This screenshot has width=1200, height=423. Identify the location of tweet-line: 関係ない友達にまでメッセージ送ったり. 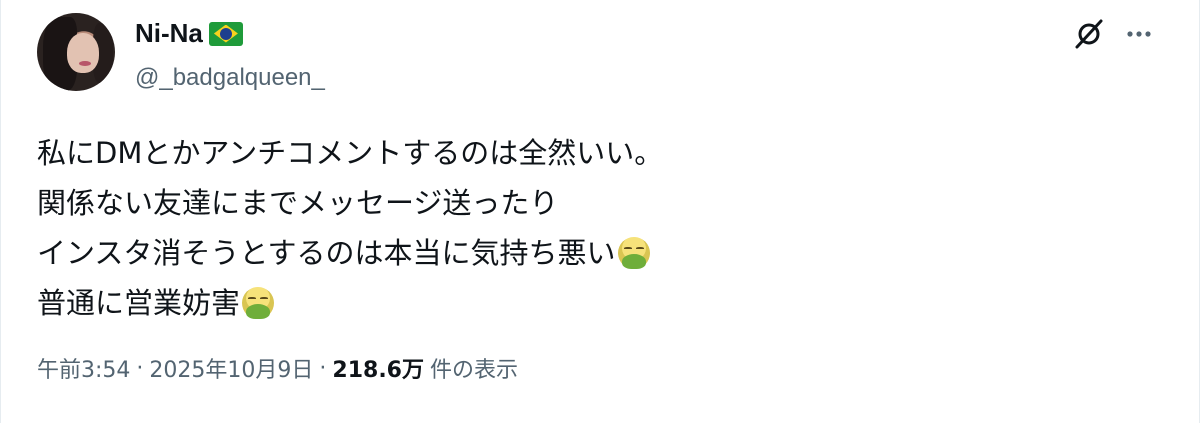
(350, 203).